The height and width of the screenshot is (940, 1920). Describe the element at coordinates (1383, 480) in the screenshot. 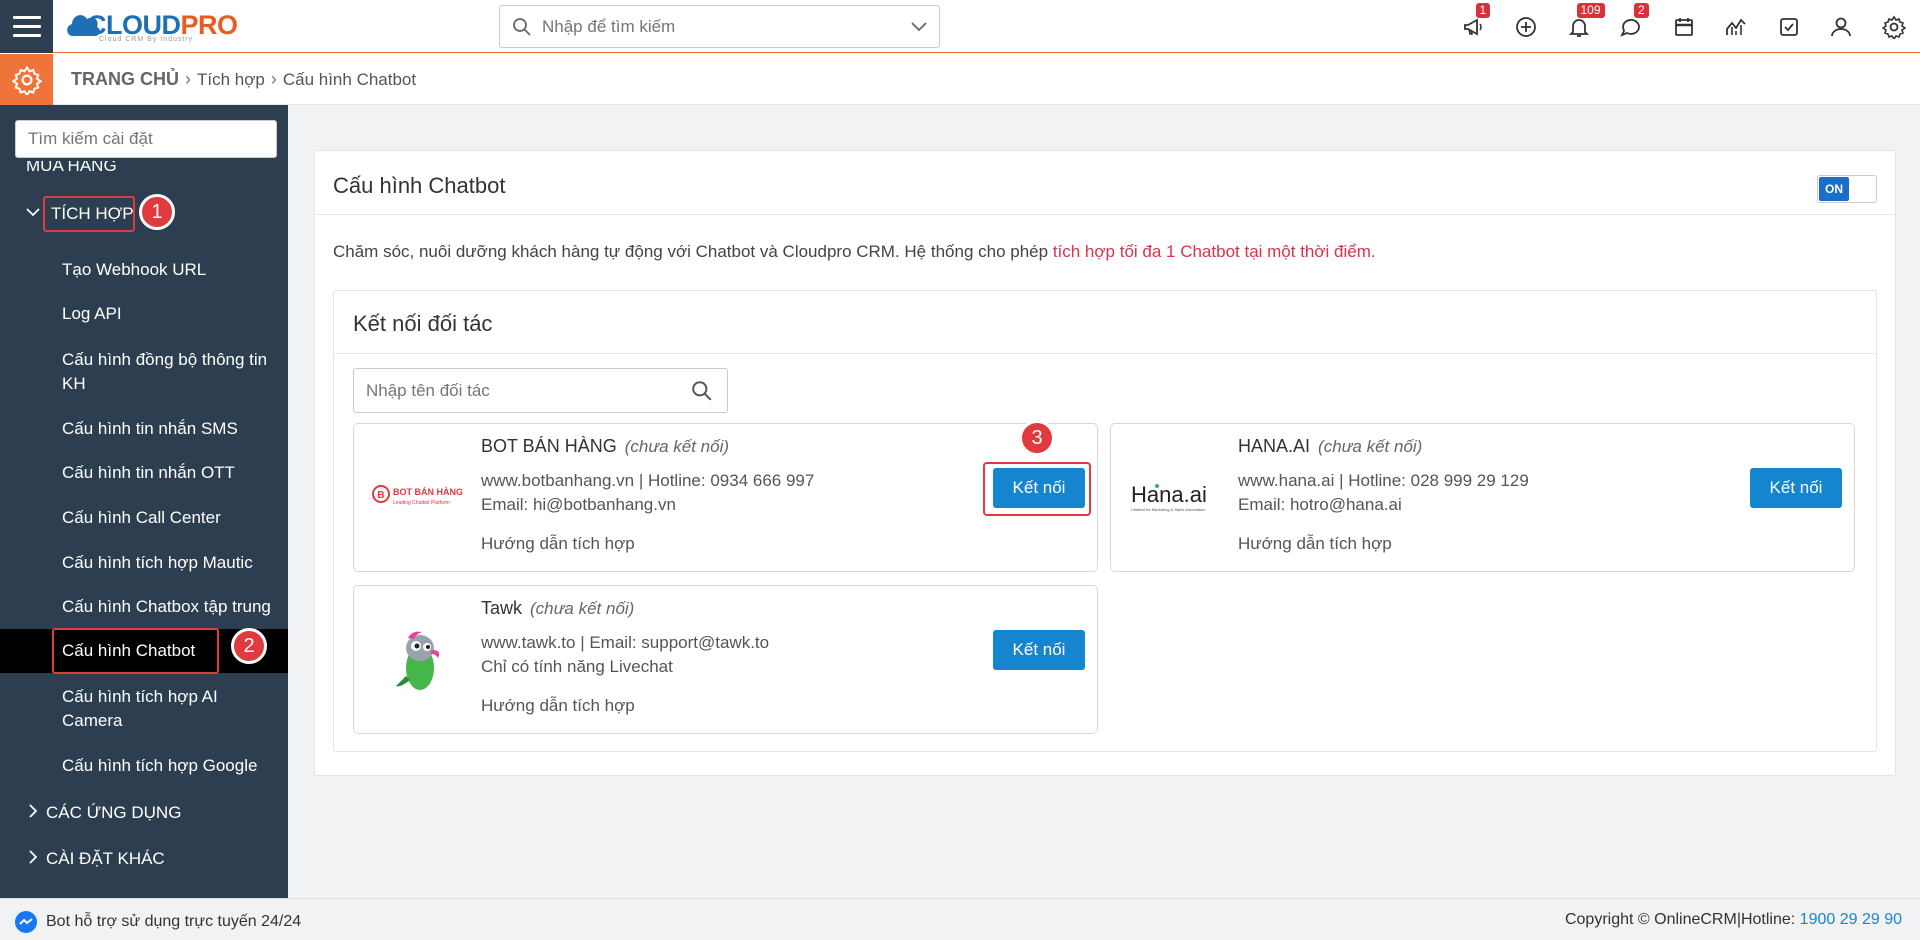

I see `partner-contact: www.hana.ai | Hotline: 028 999 29 129` at that location.